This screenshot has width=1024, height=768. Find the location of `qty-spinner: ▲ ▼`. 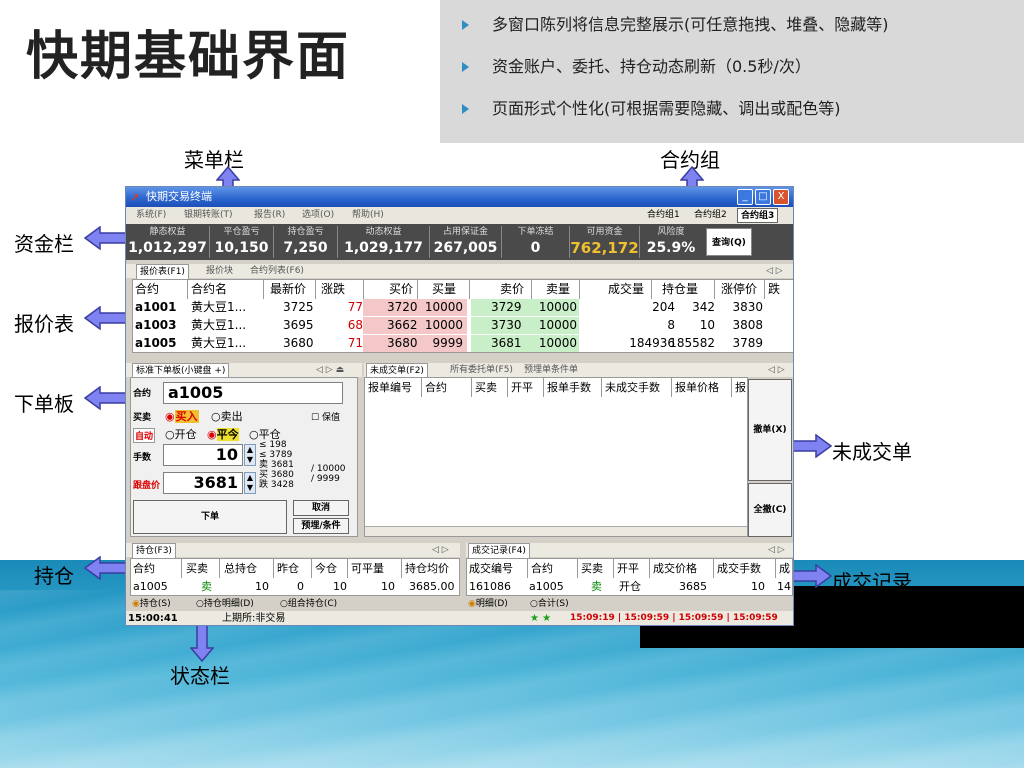

qty-spinner: ▲ ▼ is located at coordinates (250, 455).